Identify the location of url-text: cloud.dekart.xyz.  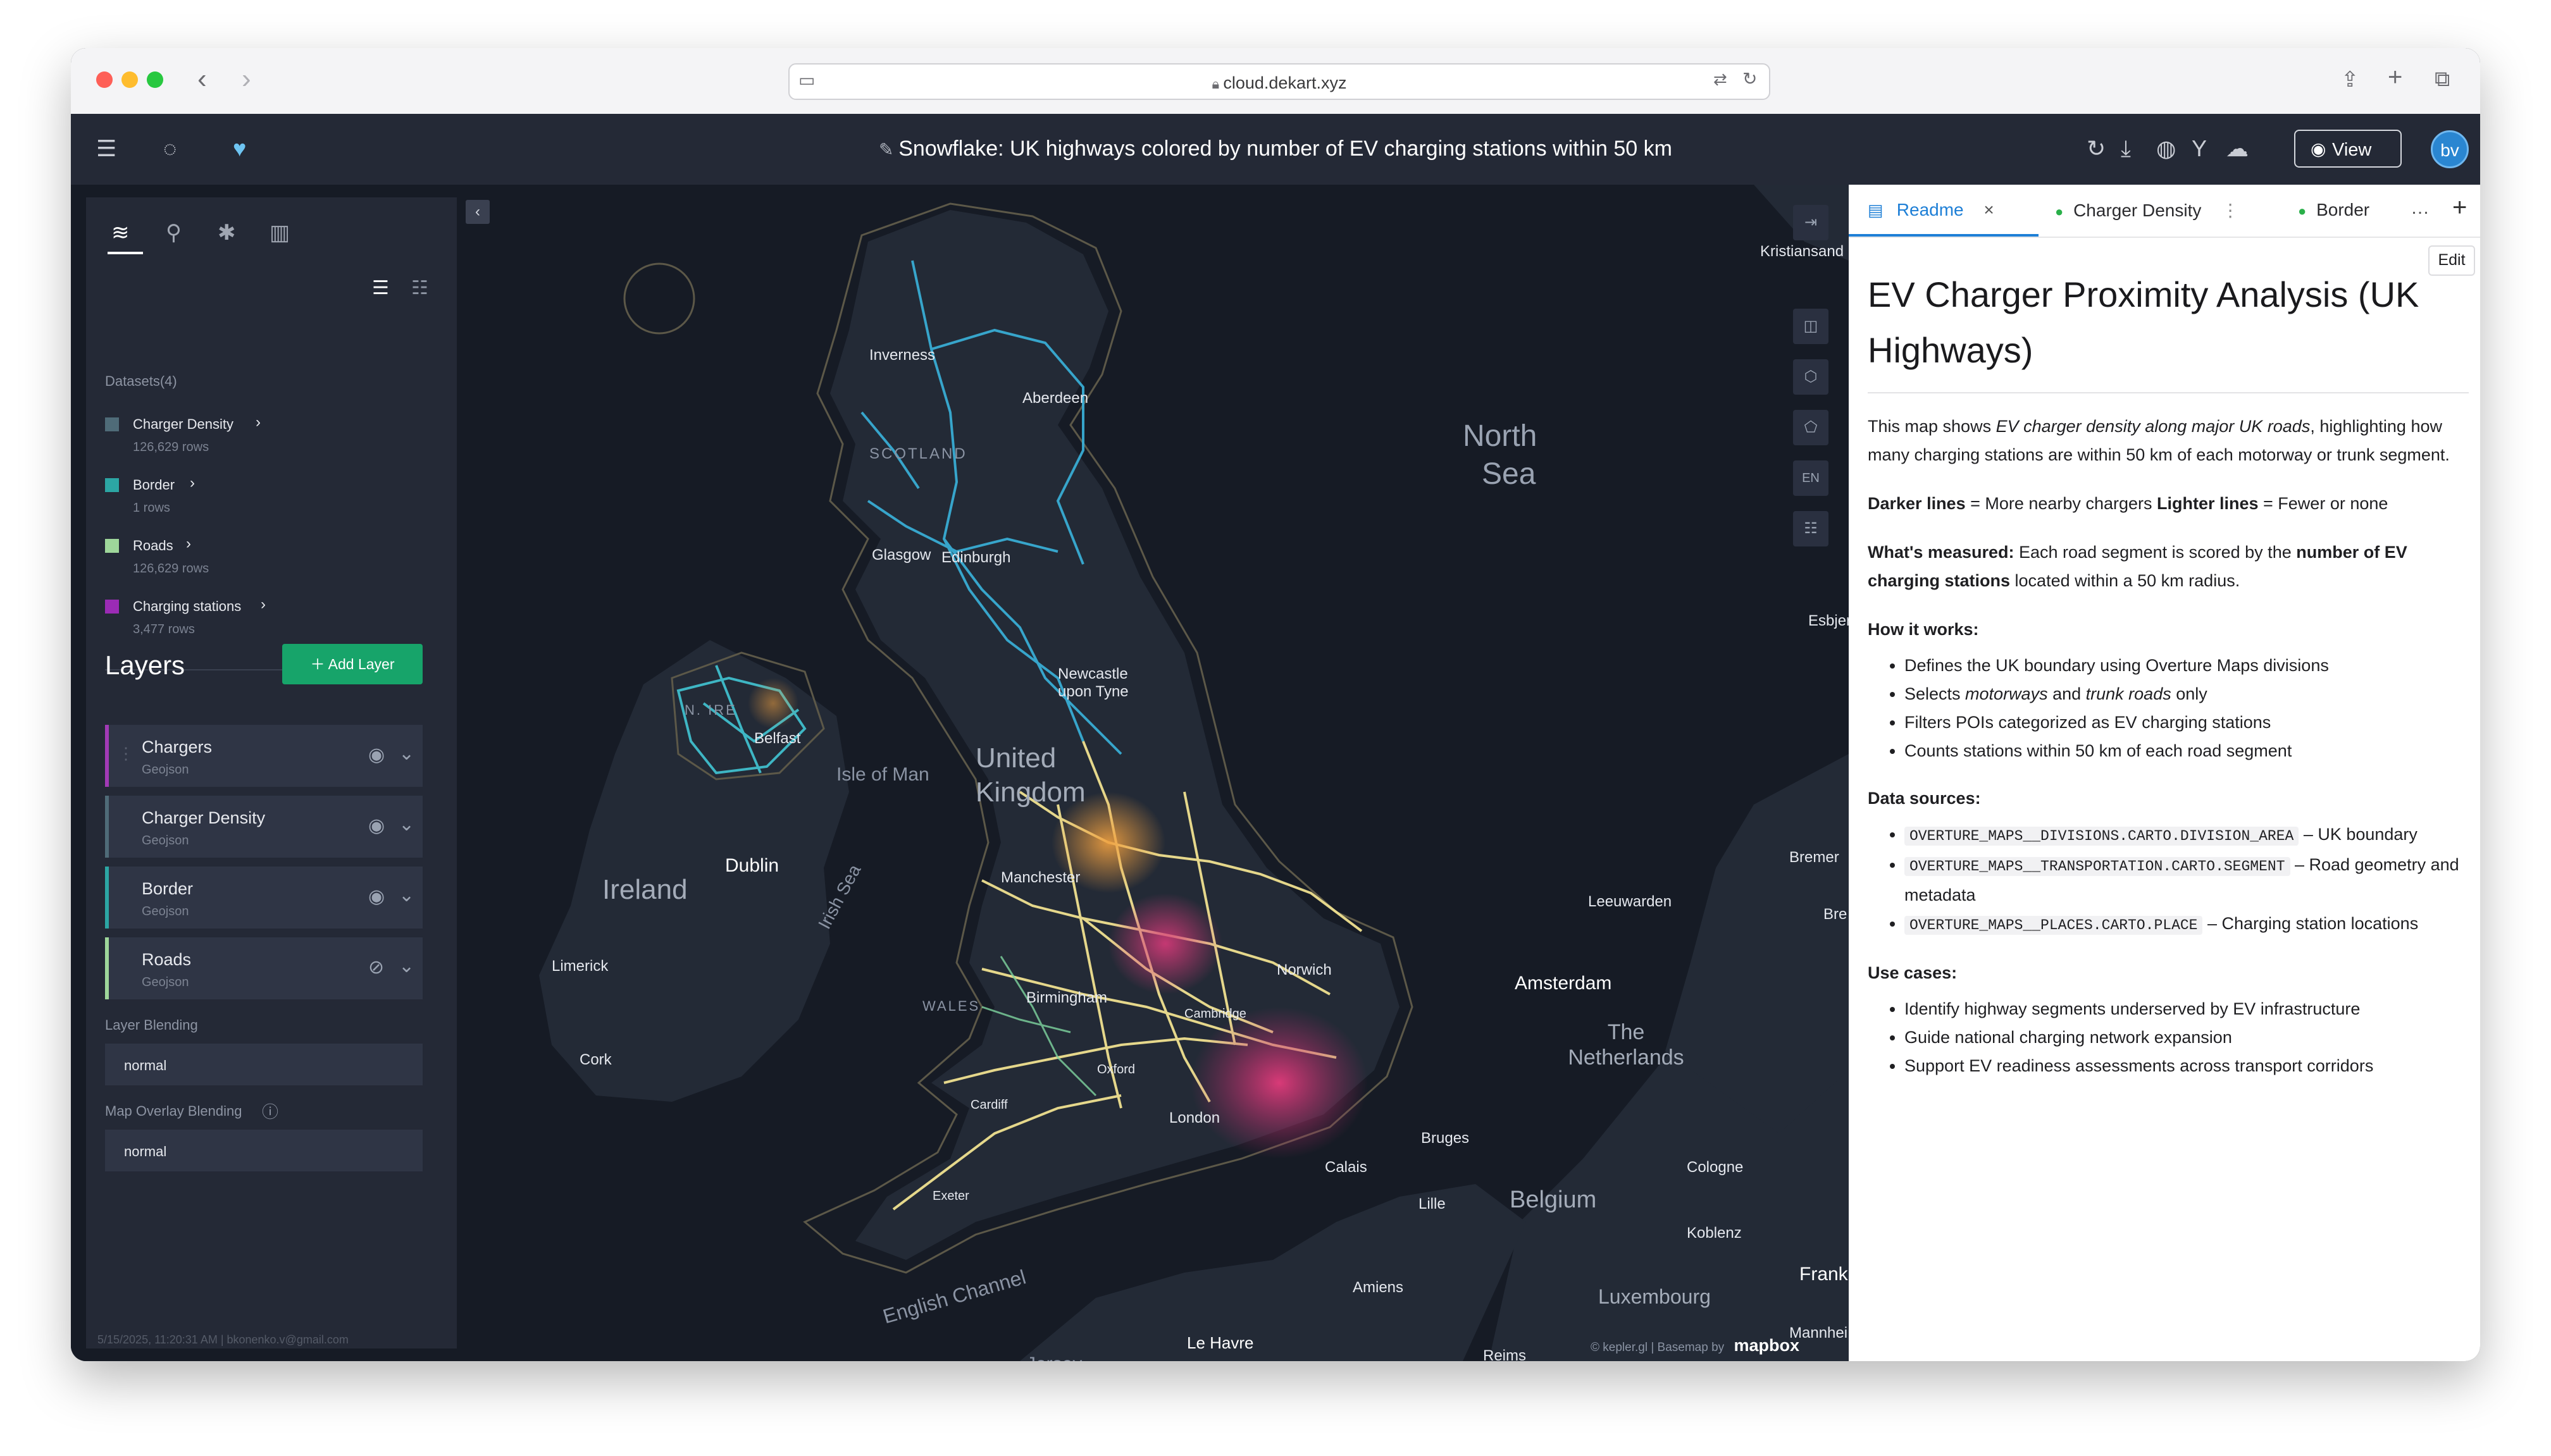
(1285, 82).